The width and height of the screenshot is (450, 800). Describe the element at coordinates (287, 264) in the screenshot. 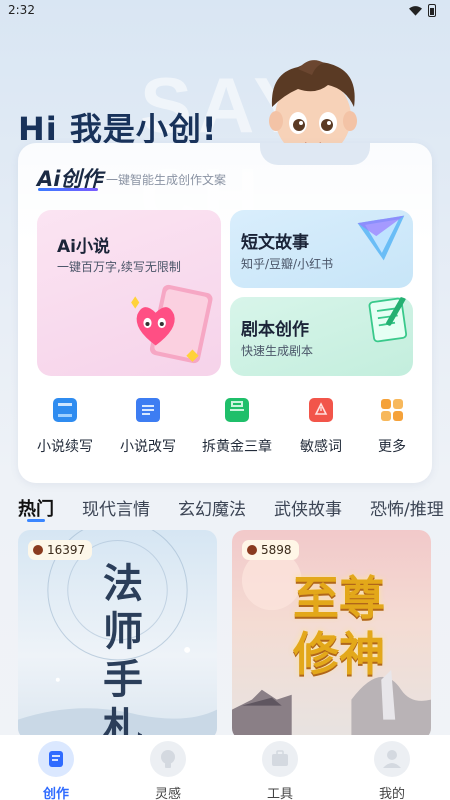

I see `short-story-desc: 知乎/豆瓣/小红书` at that location.